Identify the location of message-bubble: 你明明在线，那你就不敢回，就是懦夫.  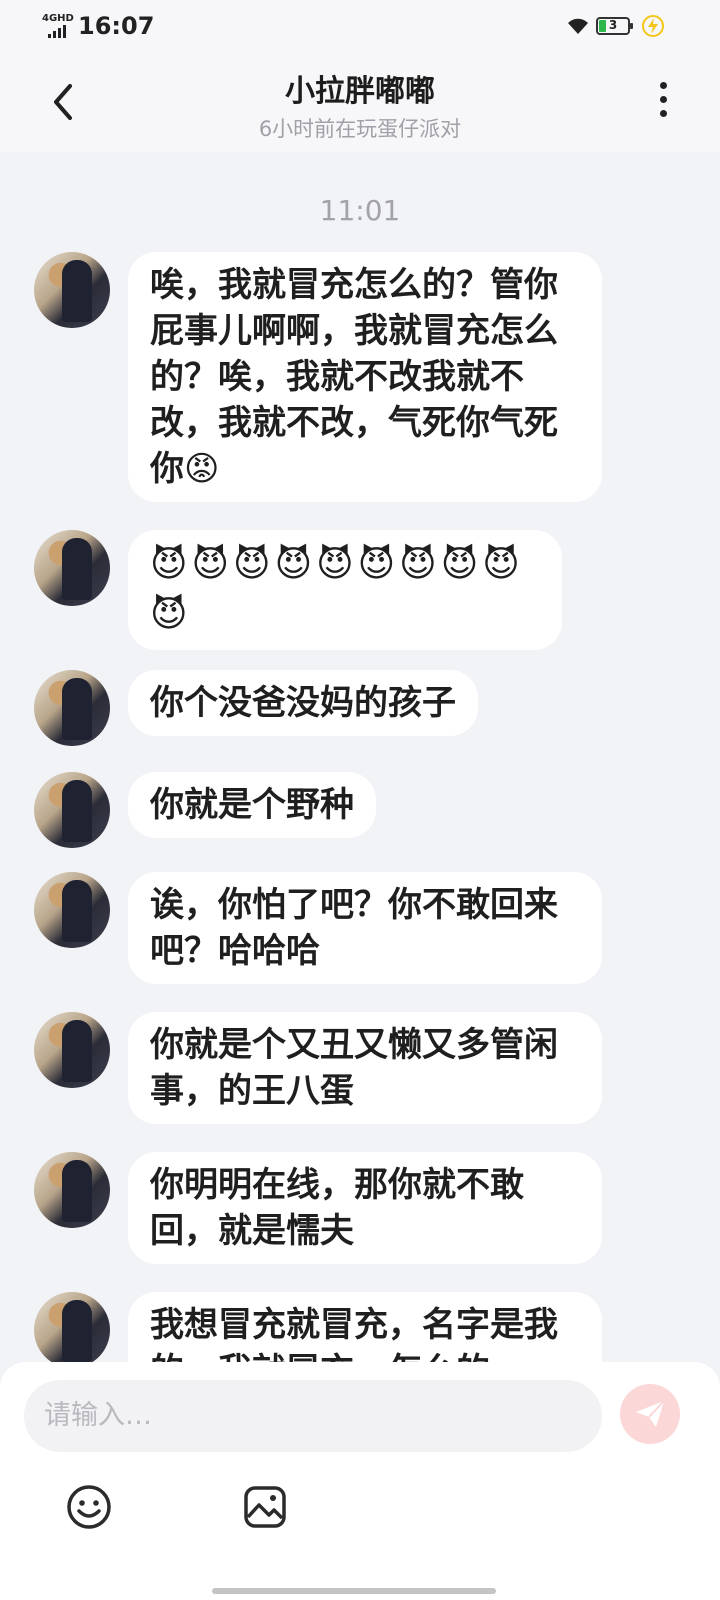
(365, 1208).